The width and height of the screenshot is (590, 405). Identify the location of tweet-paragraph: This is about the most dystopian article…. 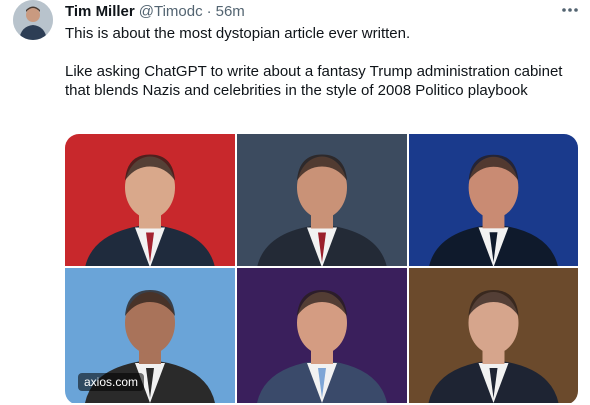
(238, 33).